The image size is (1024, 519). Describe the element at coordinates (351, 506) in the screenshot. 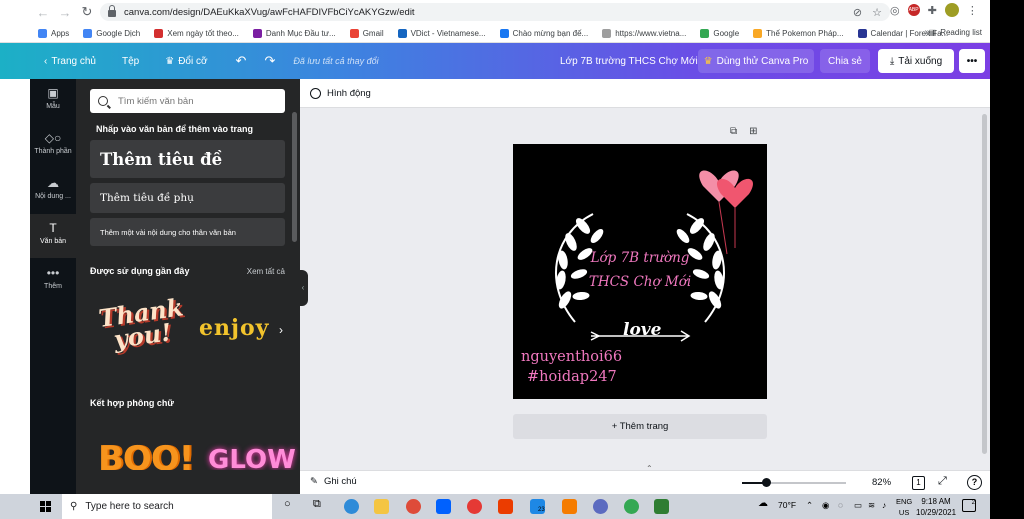

I see `edge-icon` at that location.